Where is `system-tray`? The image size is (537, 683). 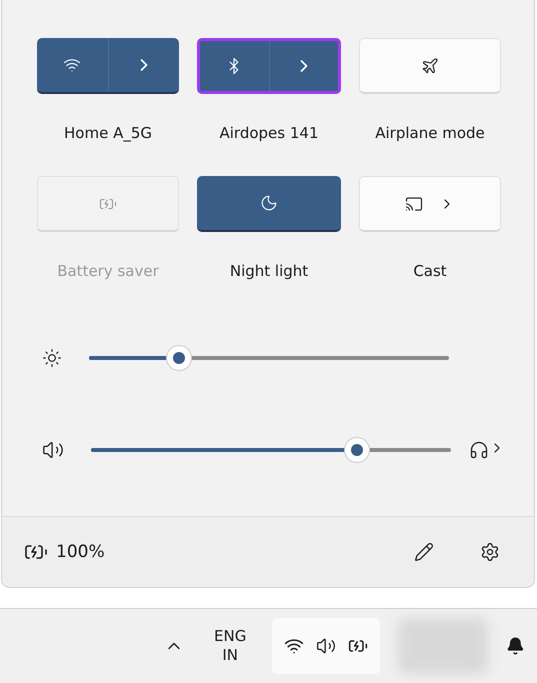
system-tray is located at coordinates (326, 646).